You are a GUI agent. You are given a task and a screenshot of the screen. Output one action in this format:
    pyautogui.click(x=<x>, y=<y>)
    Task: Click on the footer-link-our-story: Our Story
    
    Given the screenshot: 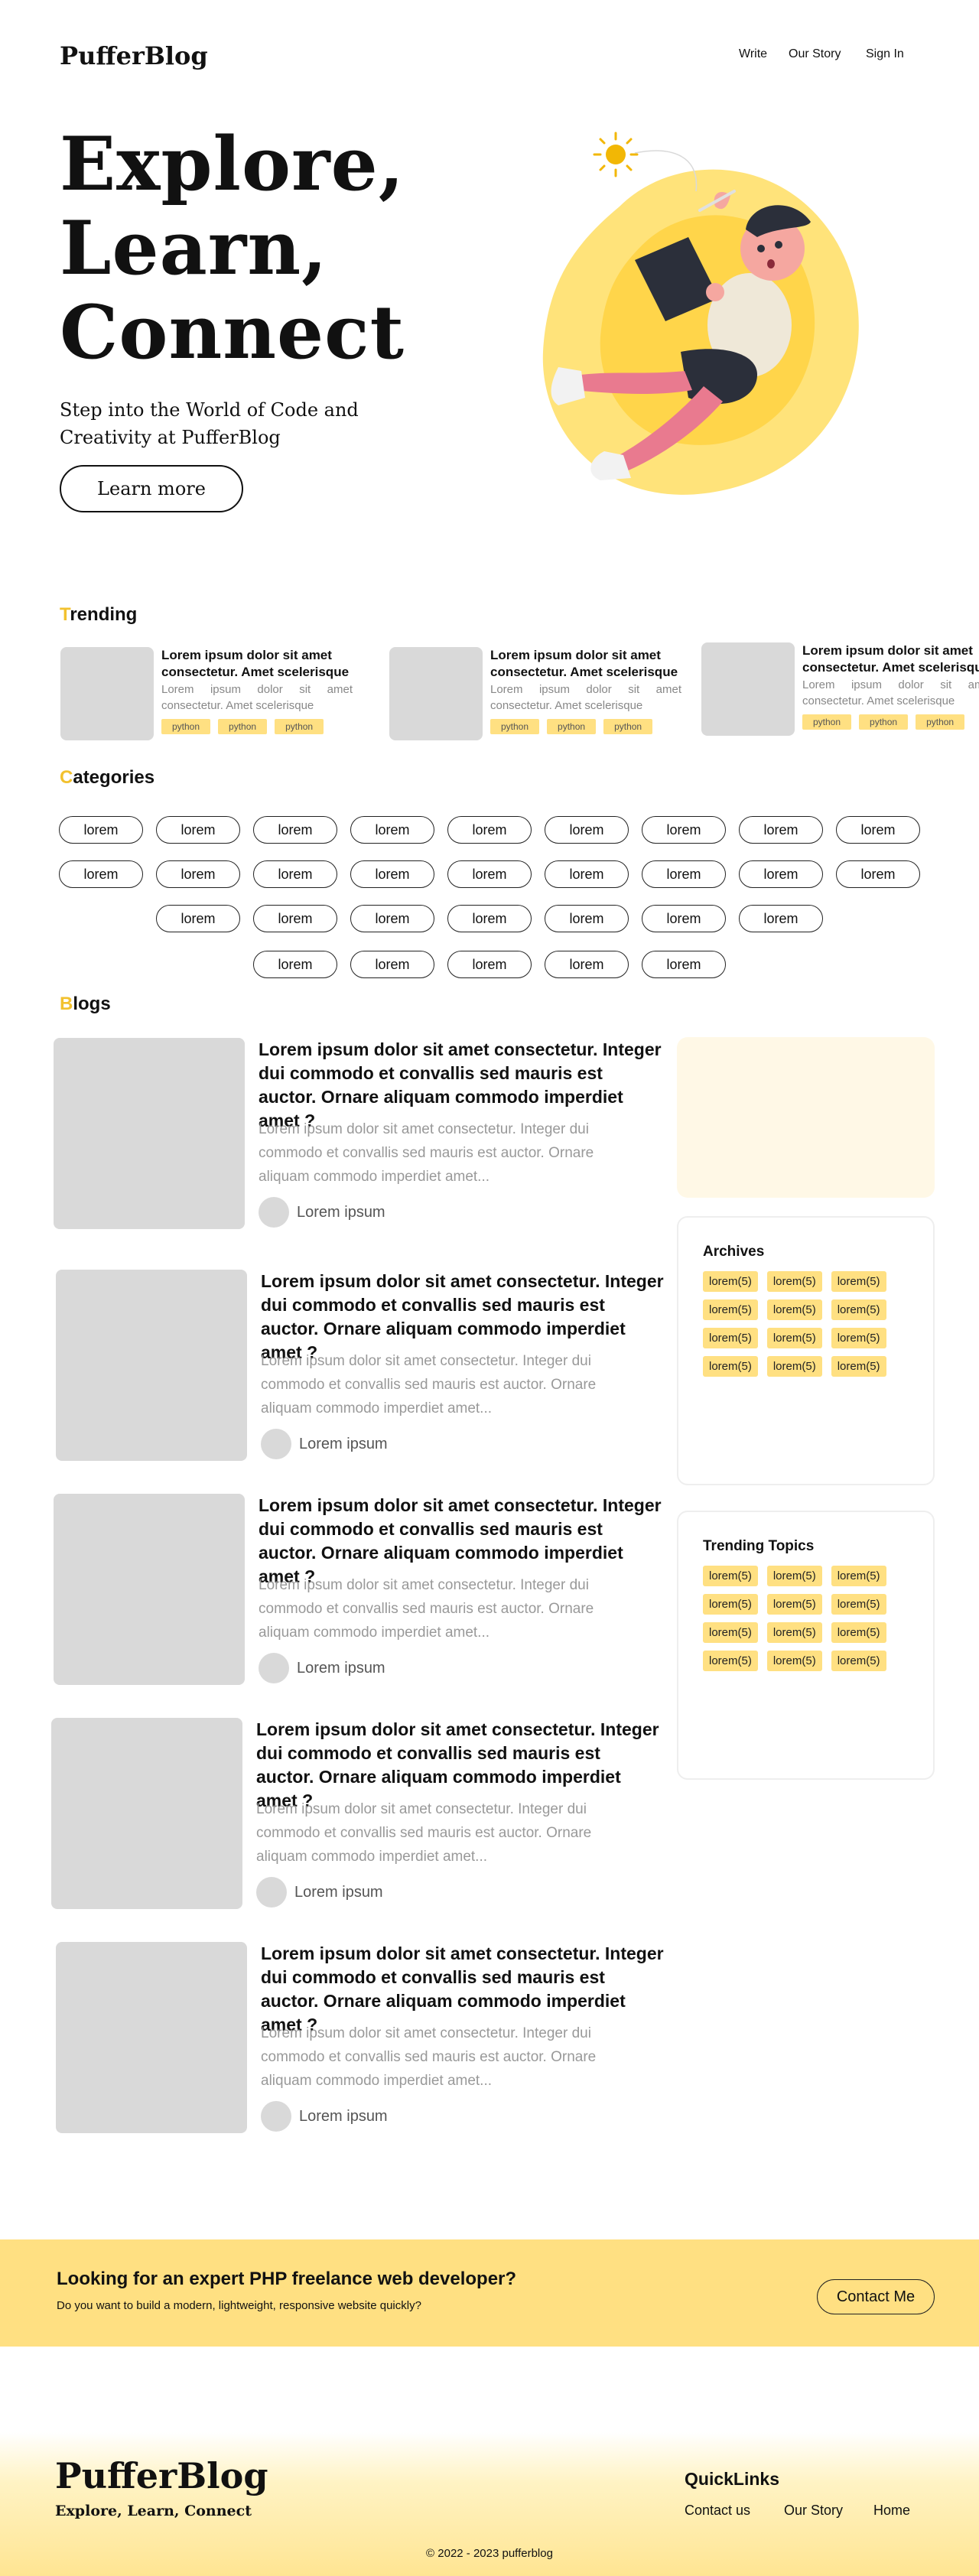 What is the action you would take?
    pyautogui.click(x=814, y=2511)
    